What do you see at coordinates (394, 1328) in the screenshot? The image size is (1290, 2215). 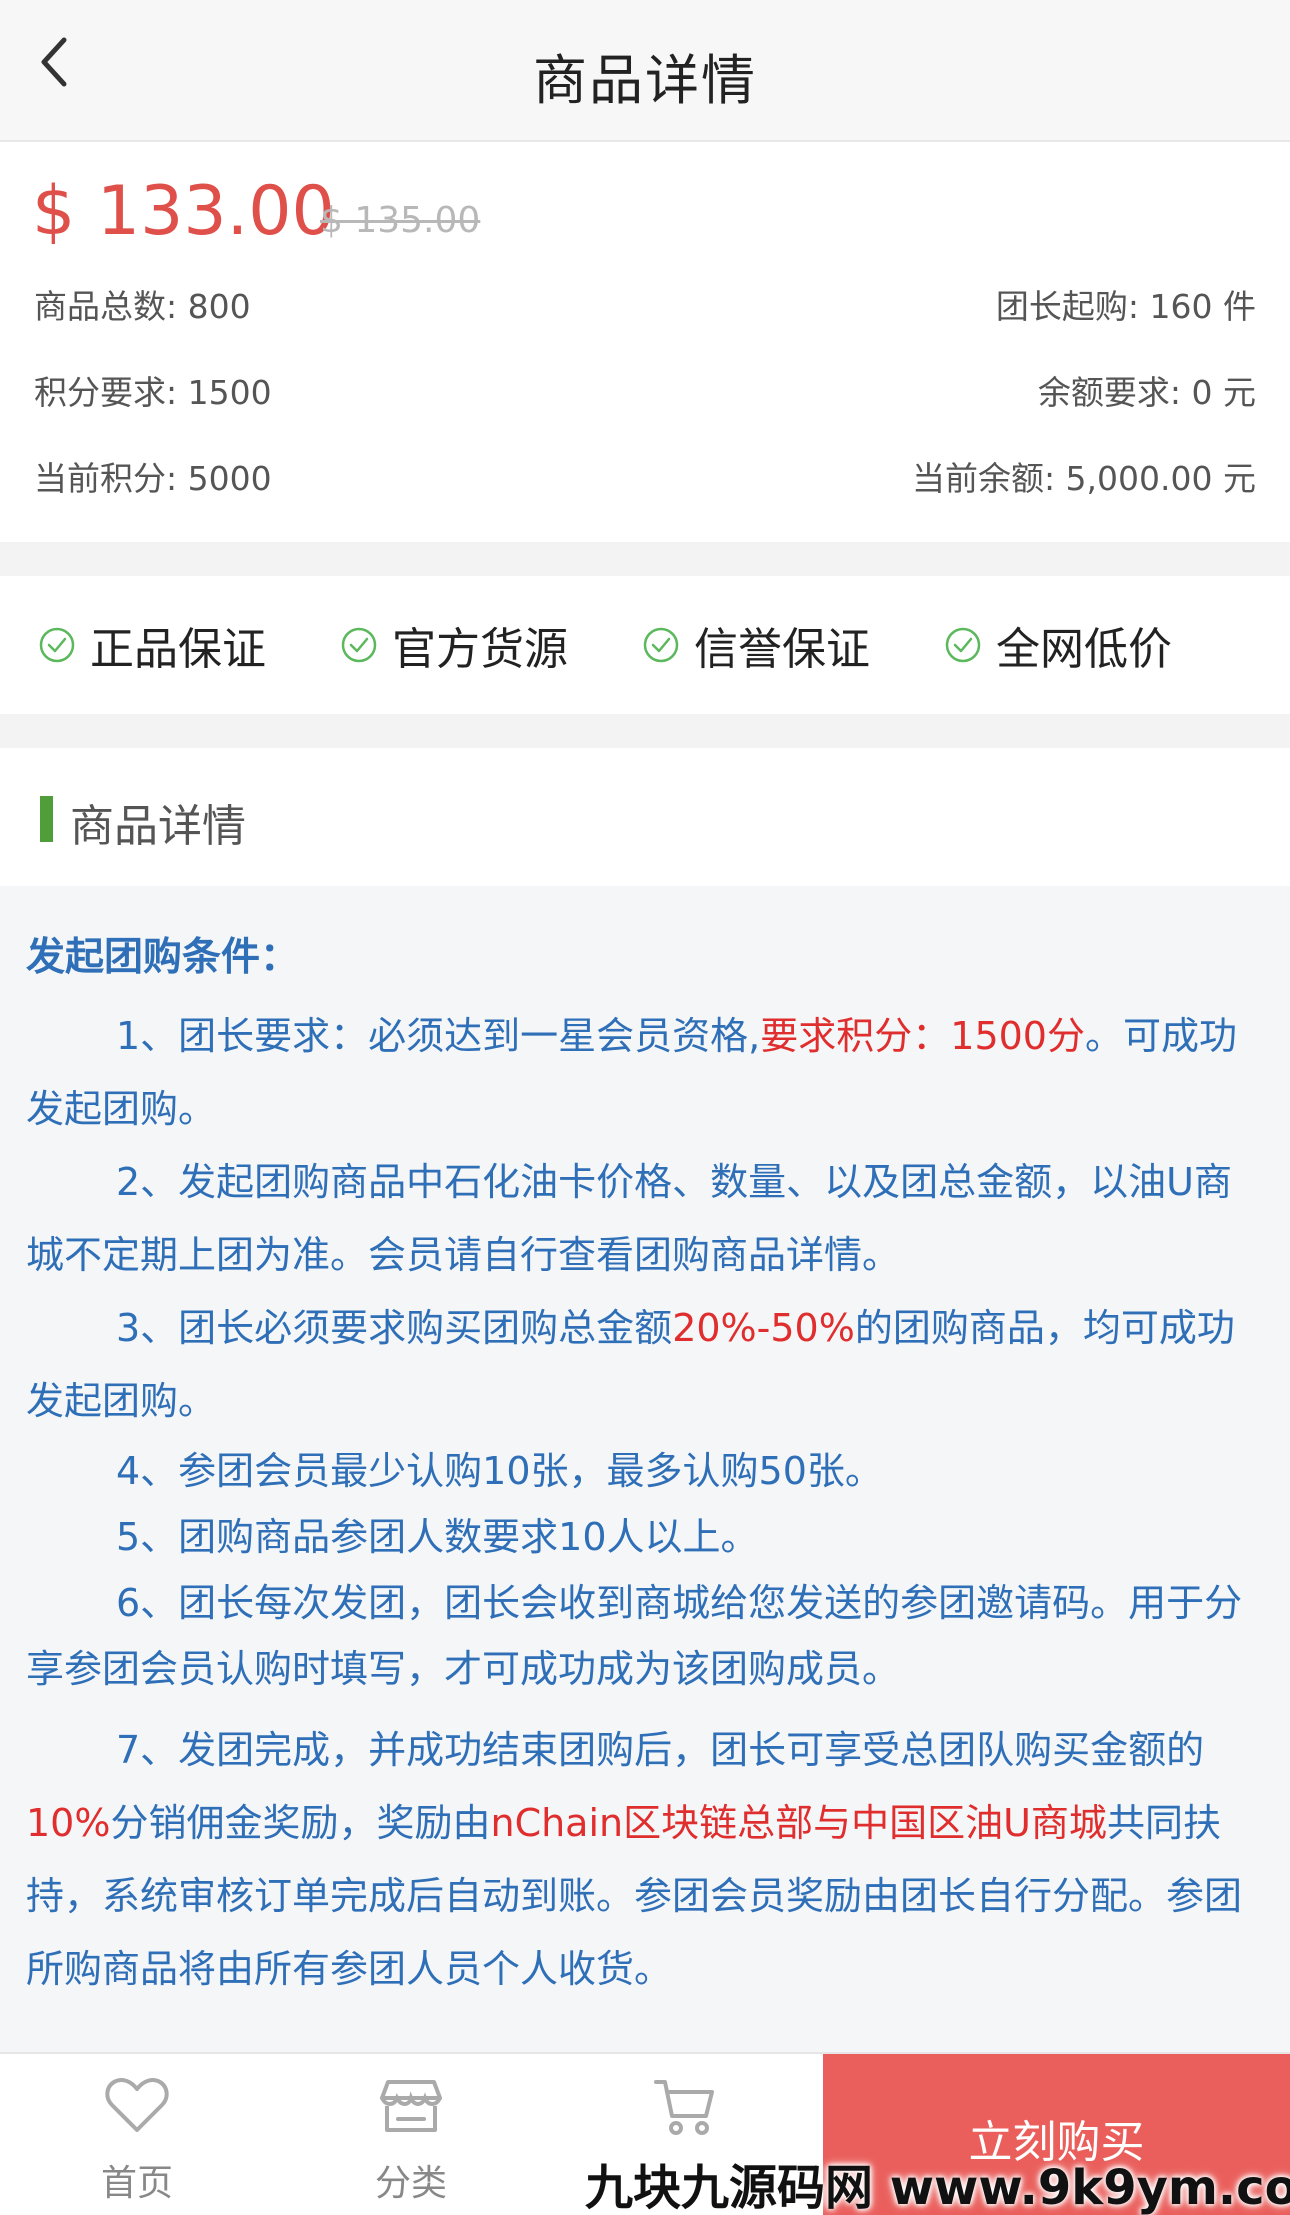 I see `condition-text: 3、团长必须要求购买团购总金额` at bounding box center [394, 1328].